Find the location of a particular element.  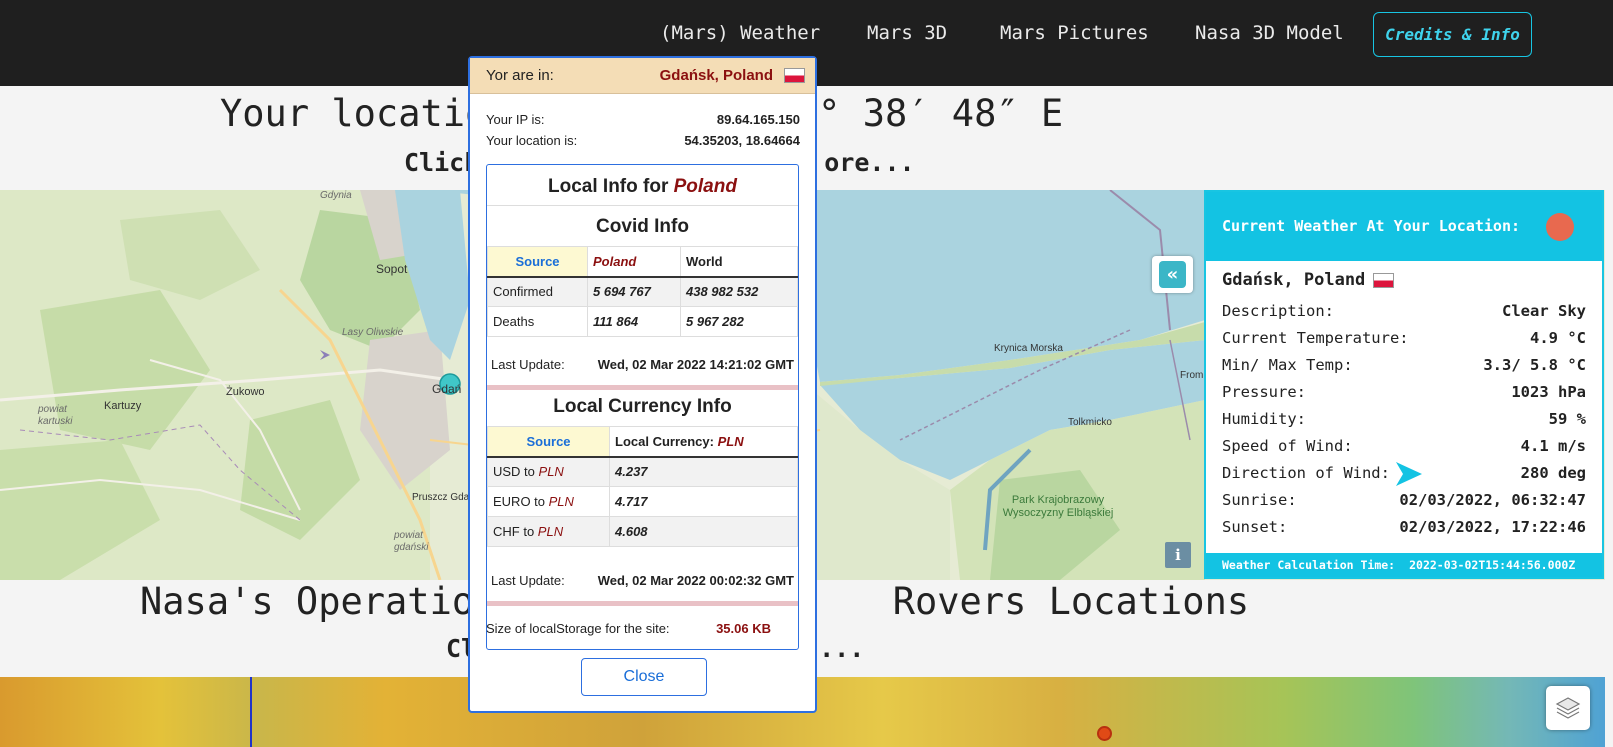

weather-city-name: Gdańsk, Poland is located at coordinates (1294, 280).